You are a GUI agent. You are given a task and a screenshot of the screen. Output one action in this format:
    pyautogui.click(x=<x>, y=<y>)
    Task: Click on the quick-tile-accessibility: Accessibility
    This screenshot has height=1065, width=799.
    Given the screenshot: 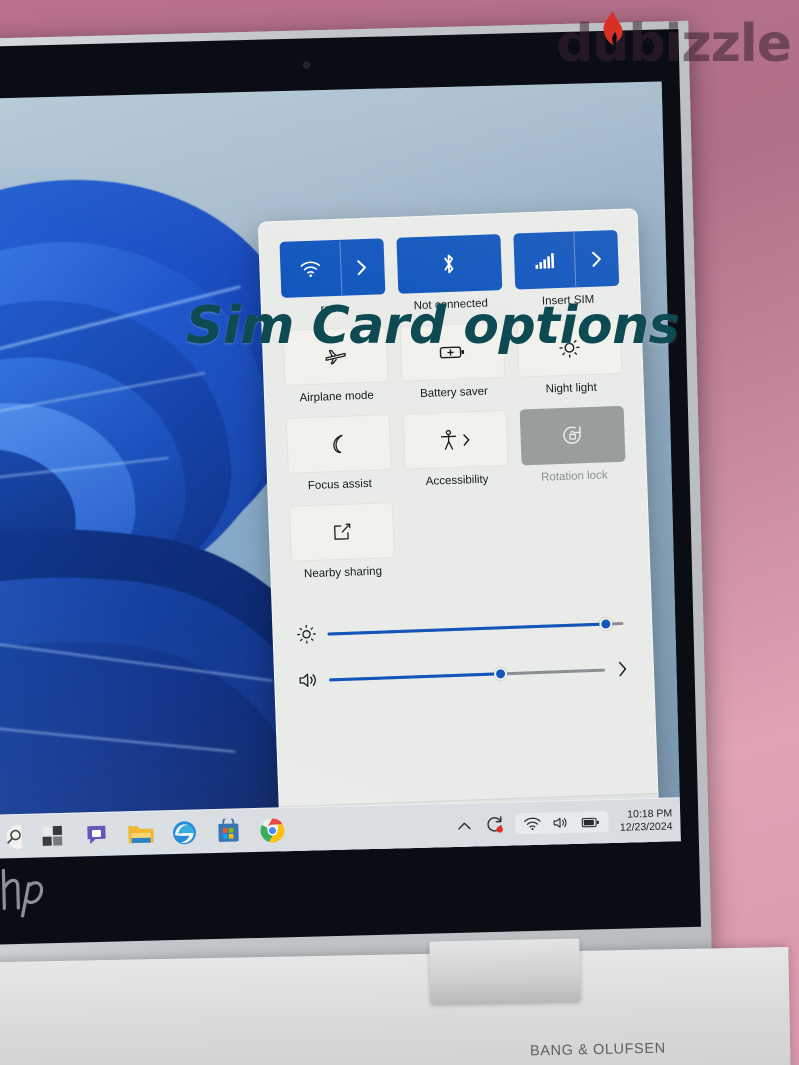 What is the action you would take?
    pyautogui.click(x=456, y=453)
    